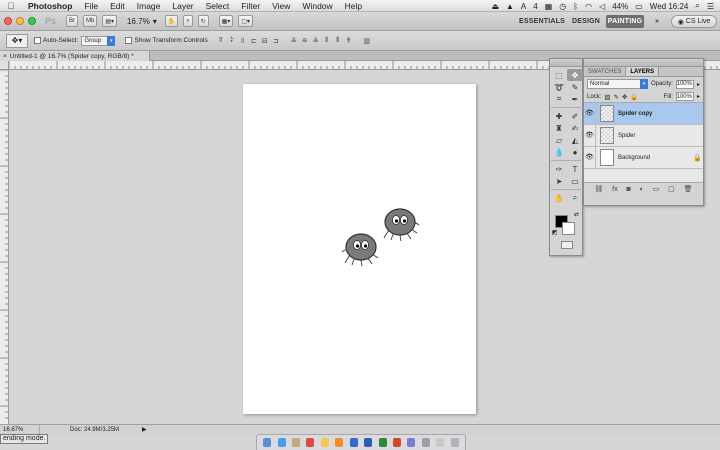  I want to click on rotate-view-button: ↻, so click(203, 21).